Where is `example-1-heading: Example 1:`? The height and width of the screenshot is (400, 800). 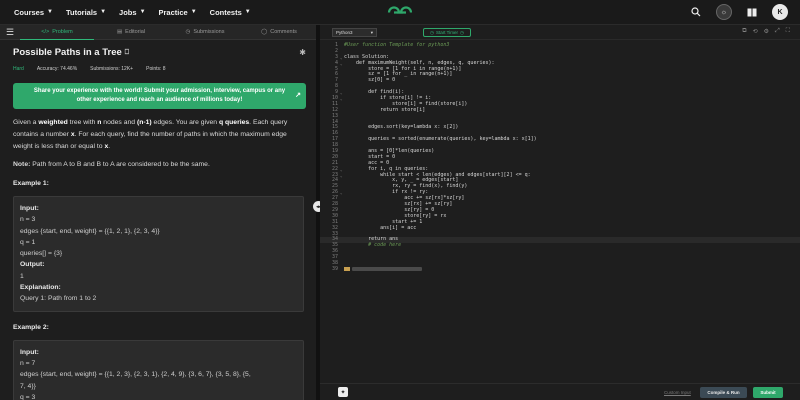 example-1-heading: Example 1: is located at coordinates (31, 183).